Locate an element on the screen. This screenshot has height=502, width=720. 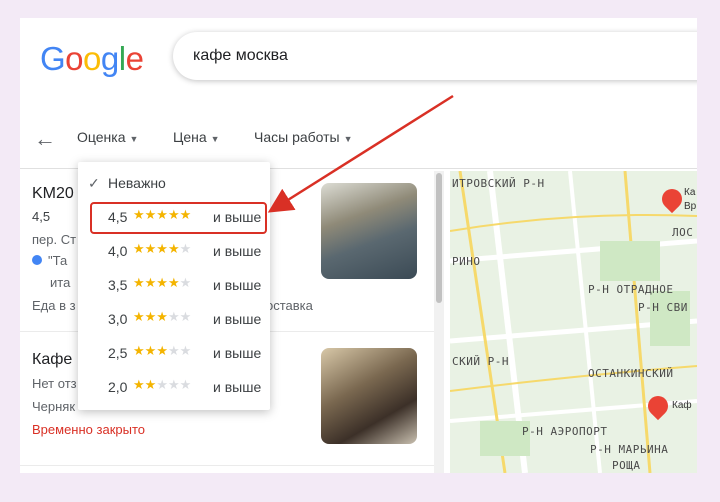
annotation-arrow-icon is located at coordinates (360, 153).